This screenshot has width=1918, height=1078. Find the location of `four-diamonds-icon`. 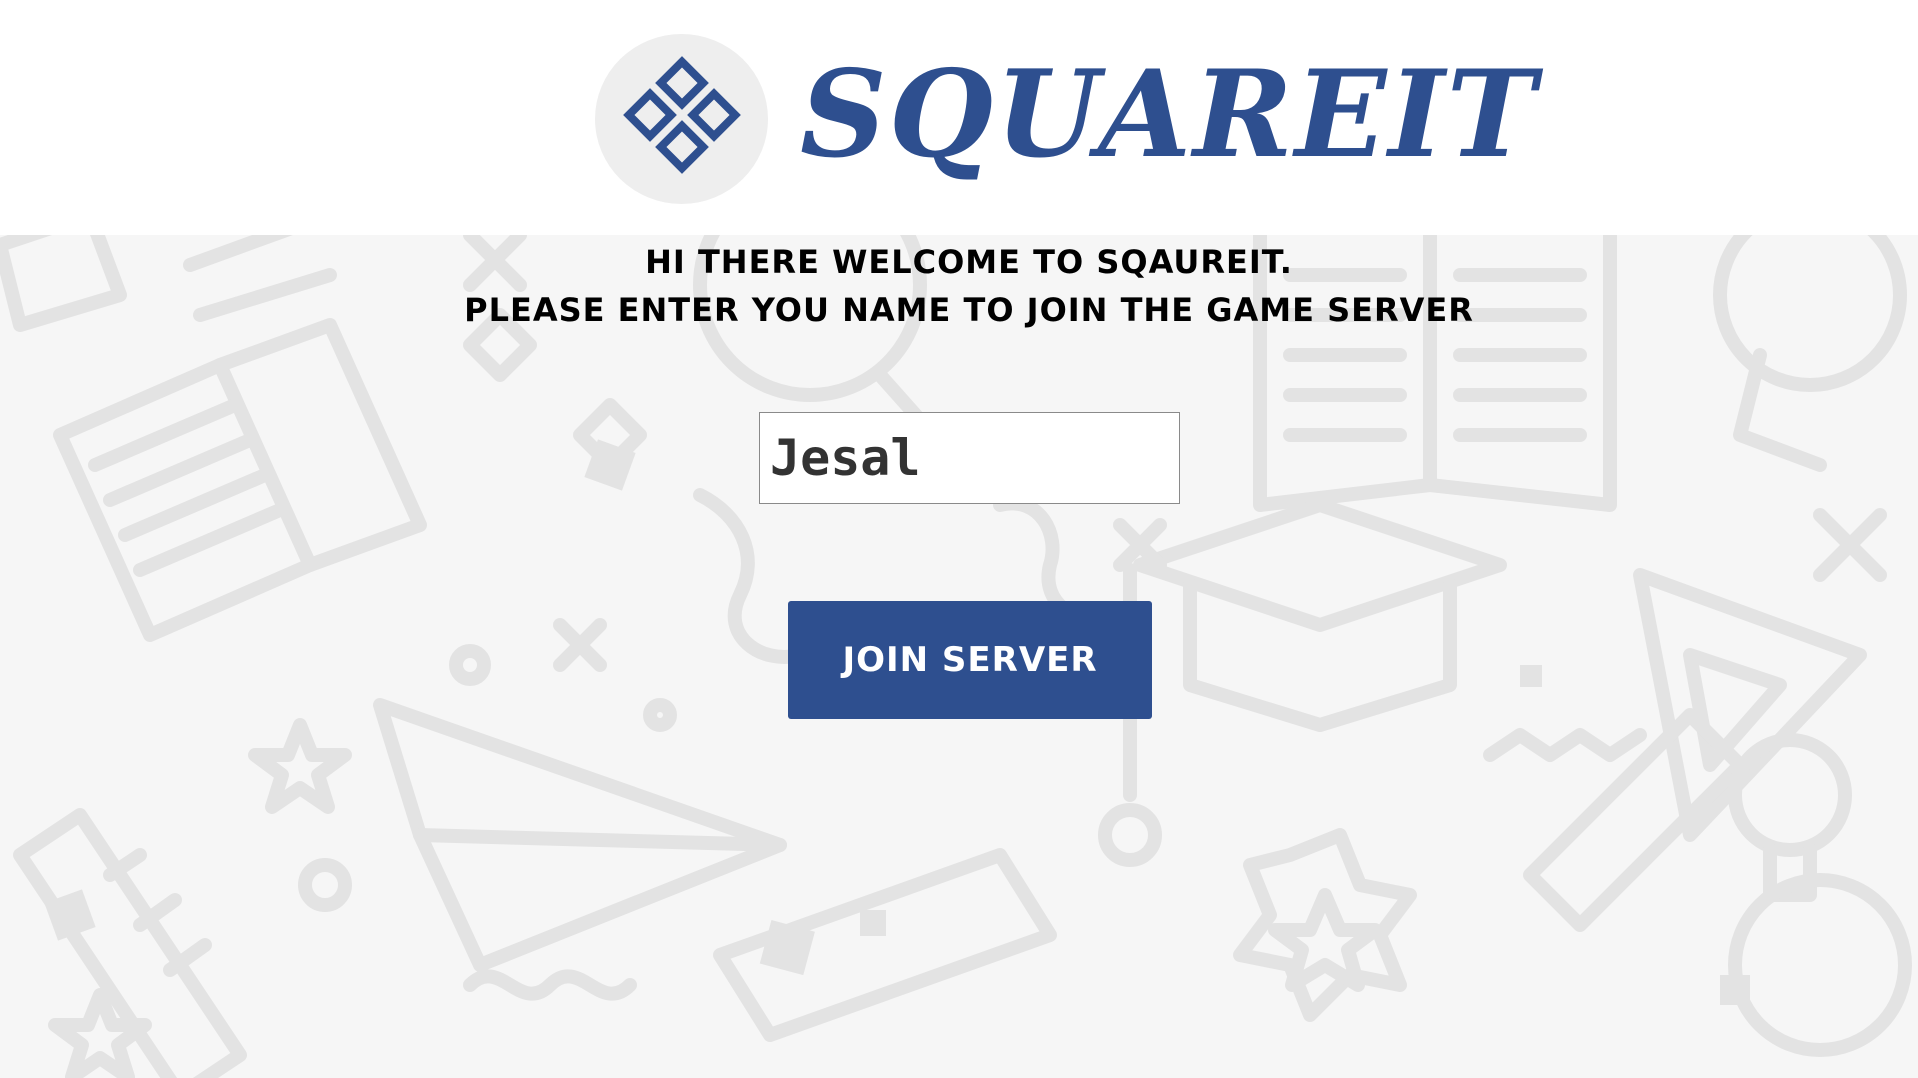

four-diamonds-icon is located at coordinates (682, 115).